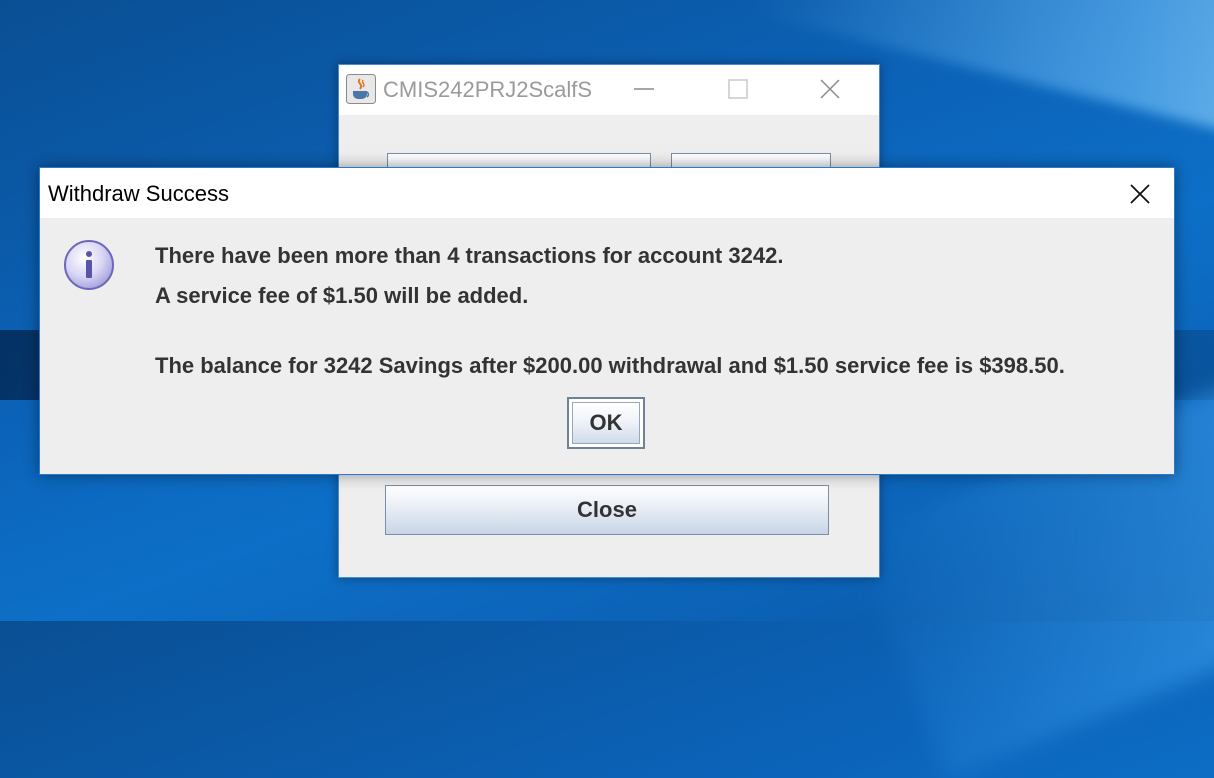  I want to click on ok-button: OK, so click(606, 423).